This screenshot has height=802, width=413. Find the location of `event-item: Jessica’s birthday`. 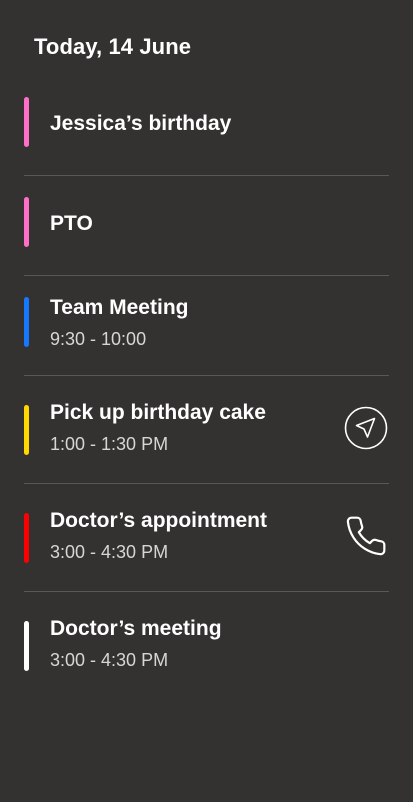

event-item: Jessica’s birthday is located at coordinates (206, 126).